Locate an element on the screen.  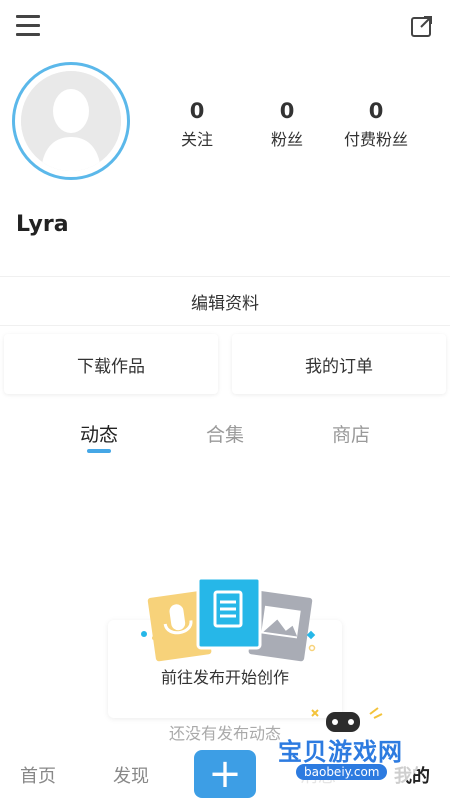
menu-icon is located at coordinates (28, 26).